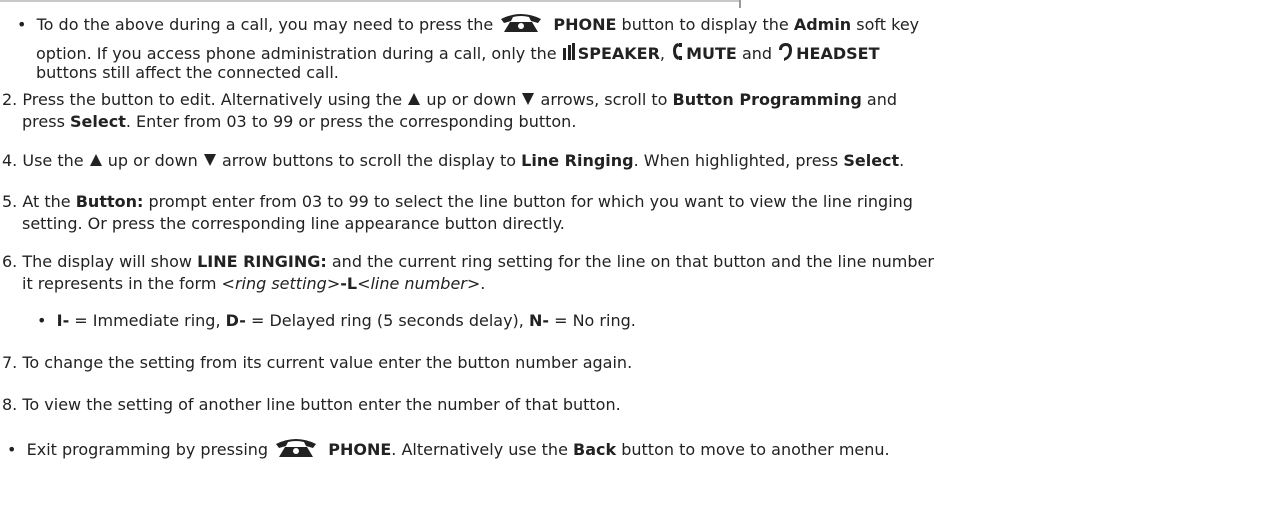 The width and height of the screenshot is (1272, 532). I want to click on text: arrow buttons to scroll the display to, so click(369, 160).